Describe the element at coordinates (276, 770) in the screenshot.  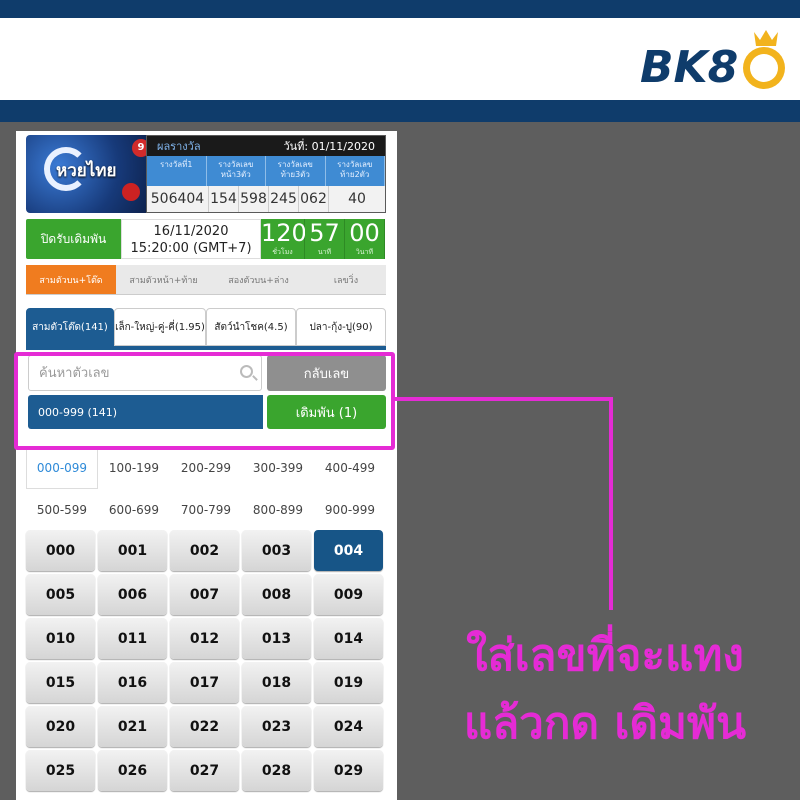
I see `number-cell: 028` at that location.